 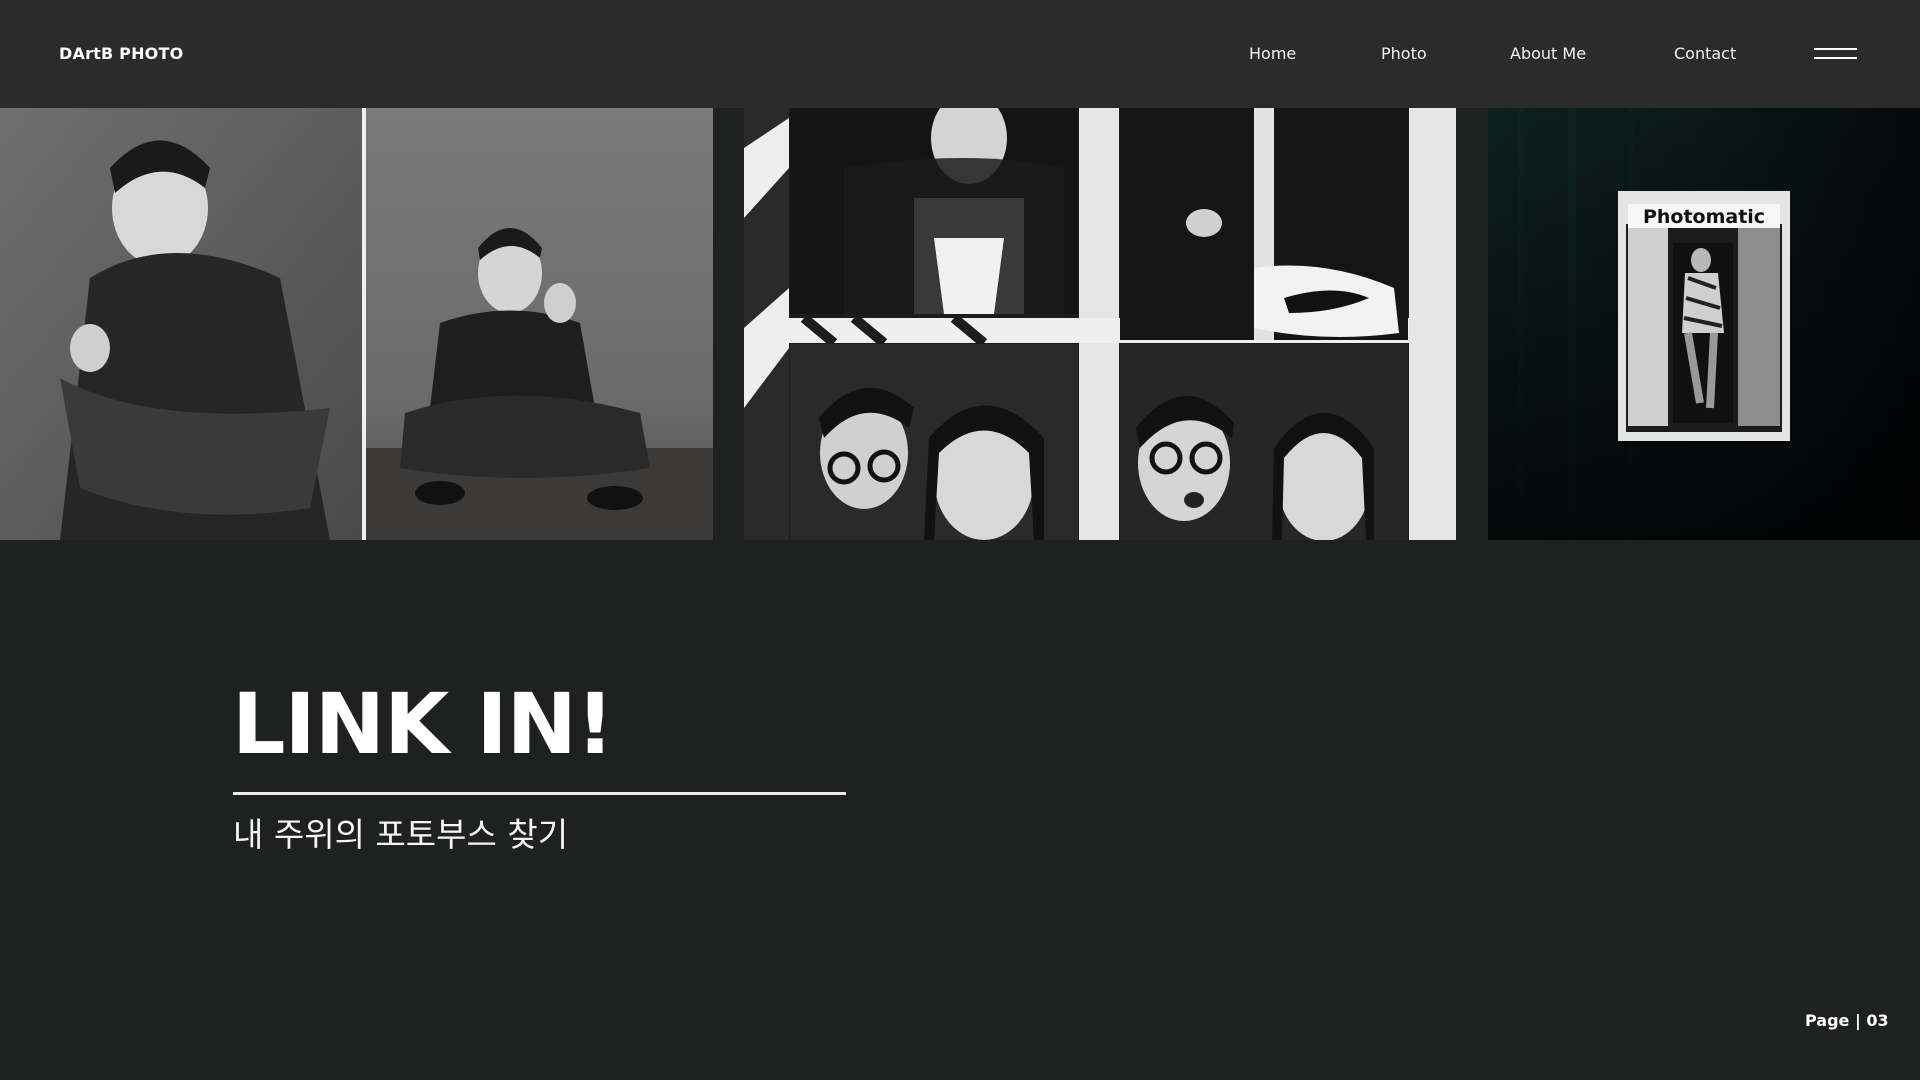 What do you see at coordinates (121, 53) in the screenshot?
I see `brand-logo: DArtB PHOTO` at bounding box center [121, 53].